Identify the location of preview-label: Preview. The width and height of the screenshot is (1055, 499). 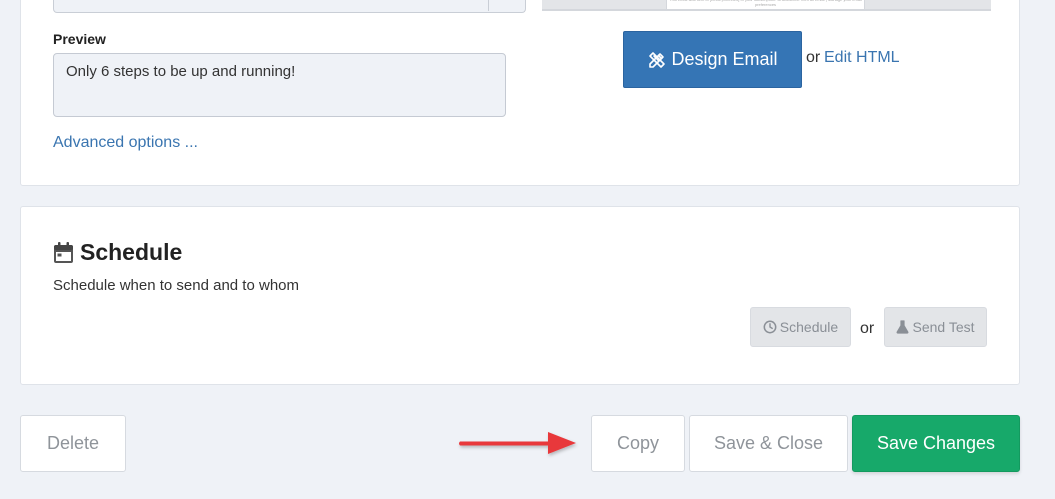
(79, 39).